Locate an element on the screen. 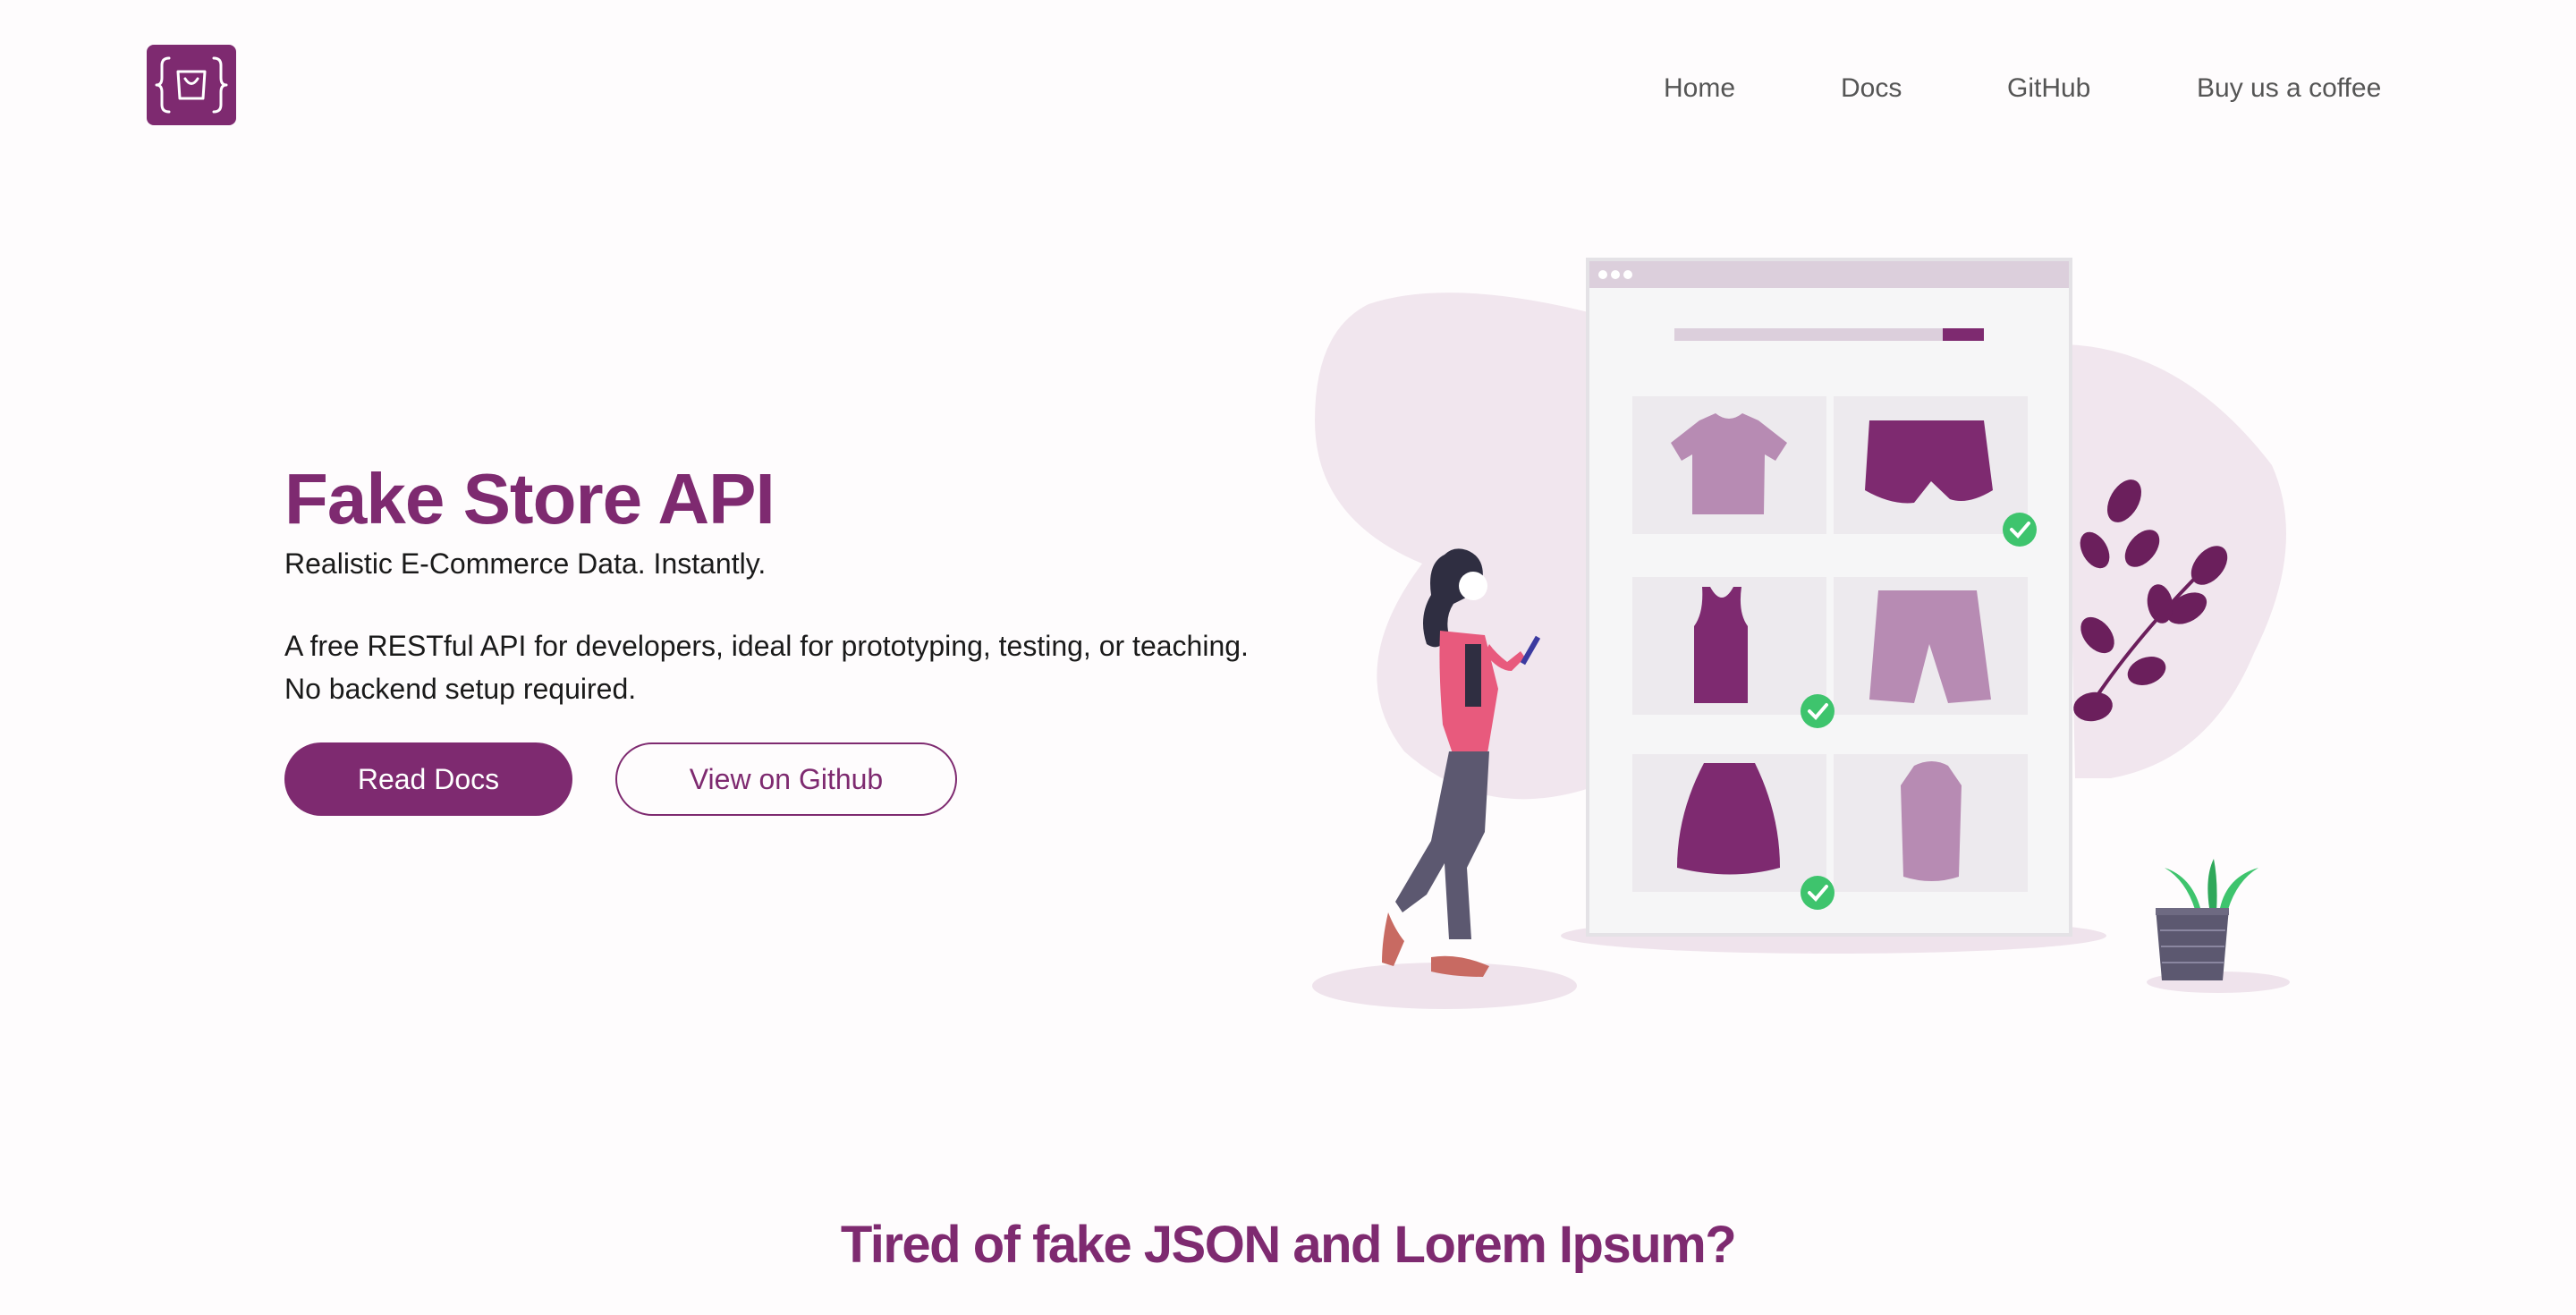 The width and height of the screenshot is (2576, 1315). view-on-github-button: View on Github is located at coordinates (786, 779).